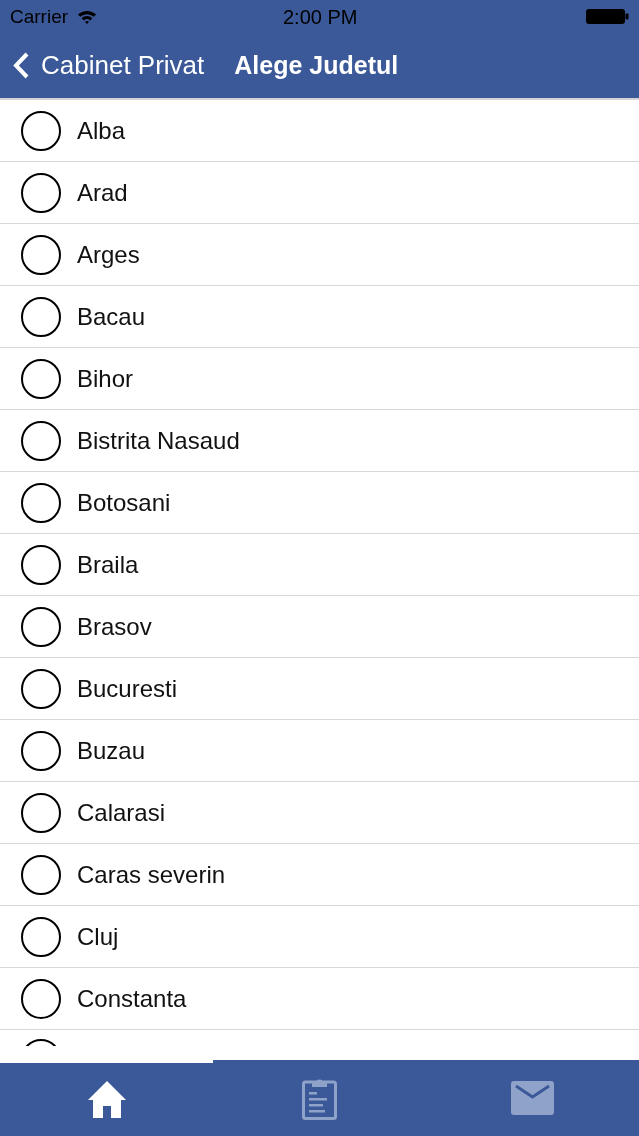  What do you see at coordinates (319, 937) in the screenshot?
I see `county-row: Cluj` at bounding box center [319, 937].